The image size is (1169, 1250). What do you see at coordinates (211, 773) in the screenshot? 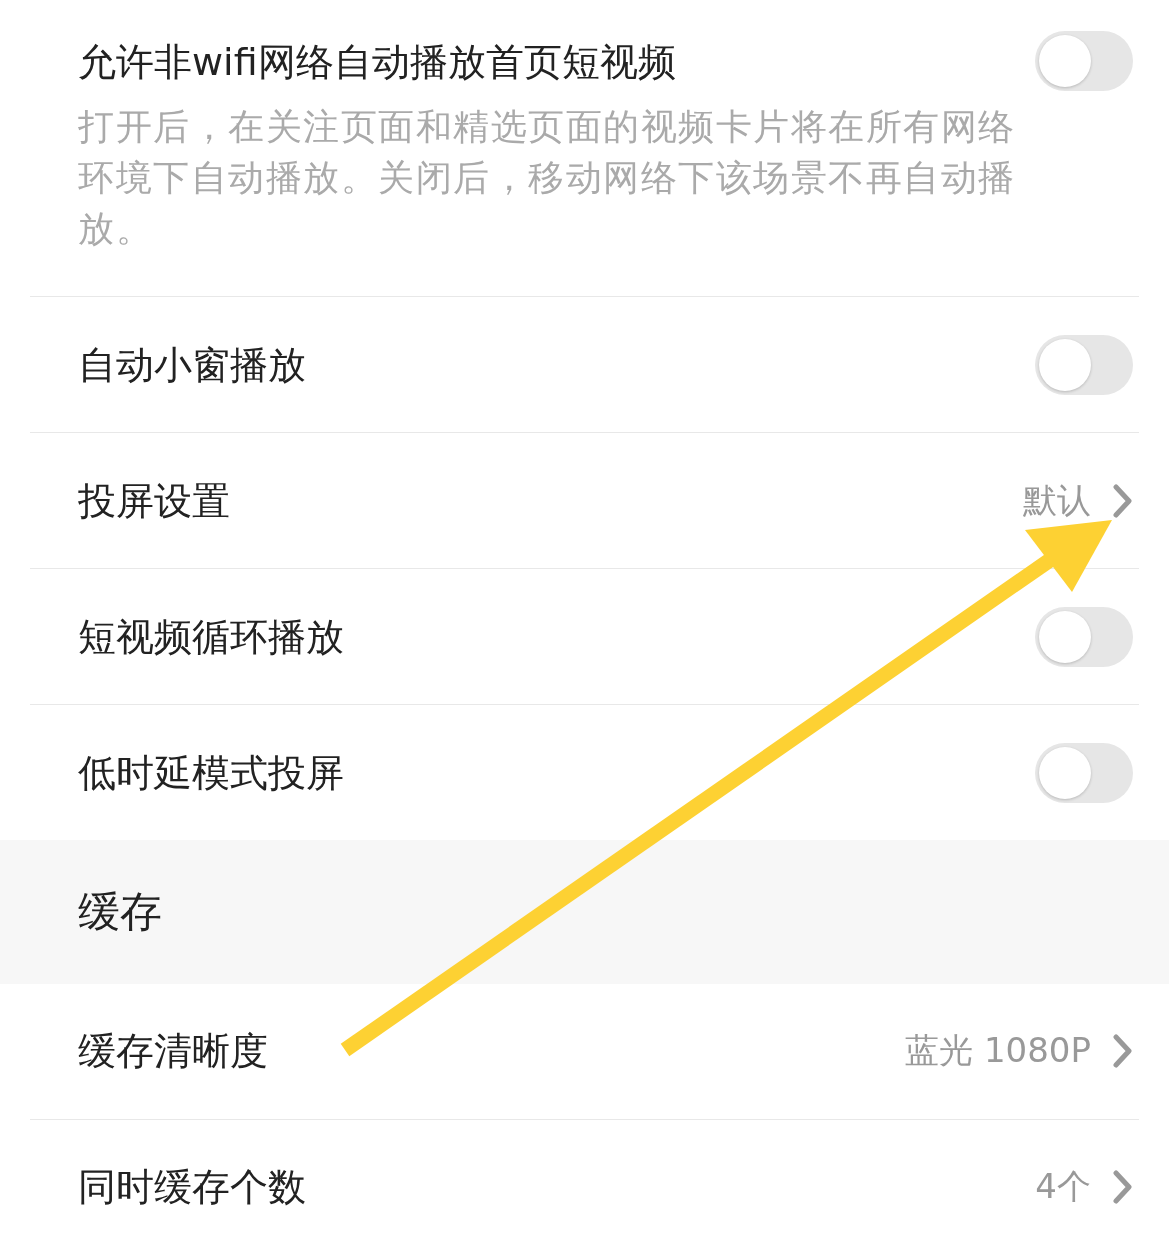
I see `setting-label: 低时延模式投屏` at bounding box center [211, 773].